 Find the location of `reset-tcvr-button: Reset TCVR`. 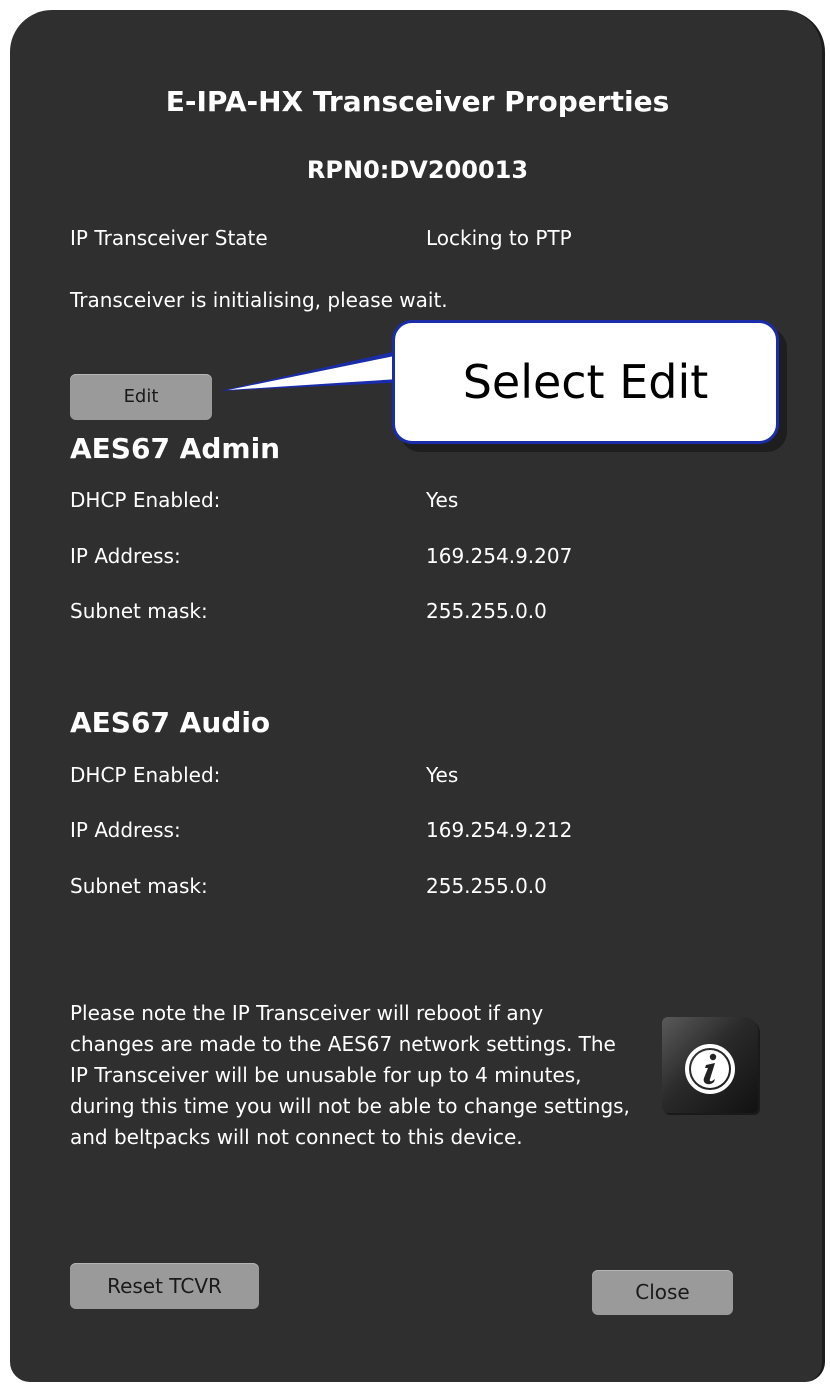

reset-tcvr-button: Reset TCVR is located at coordinates (164, 1286).